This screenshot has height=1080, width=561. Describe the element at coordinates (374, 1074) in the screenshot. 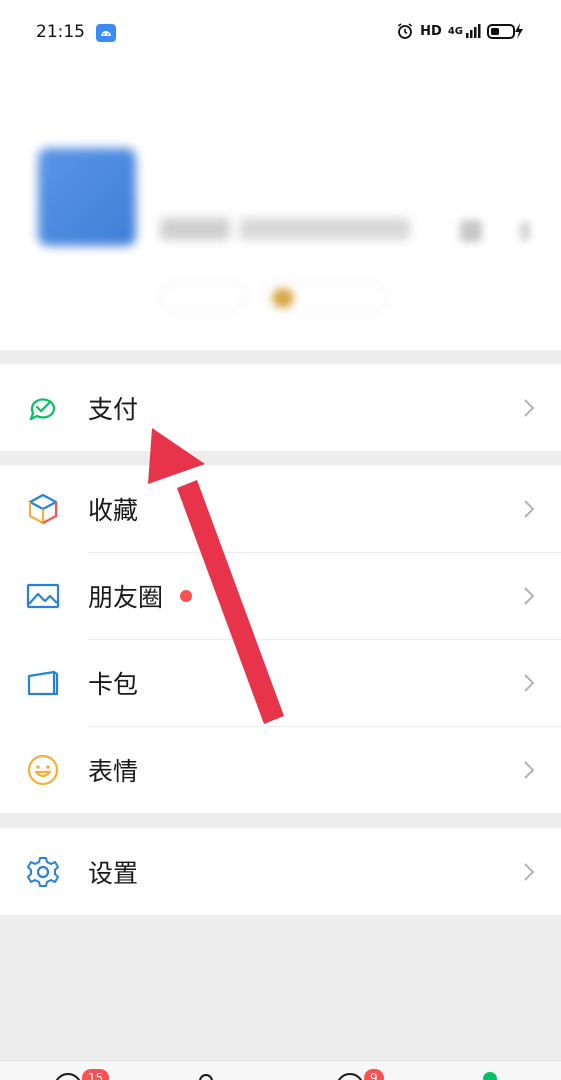

I see `discover-badge: 9` at that location.